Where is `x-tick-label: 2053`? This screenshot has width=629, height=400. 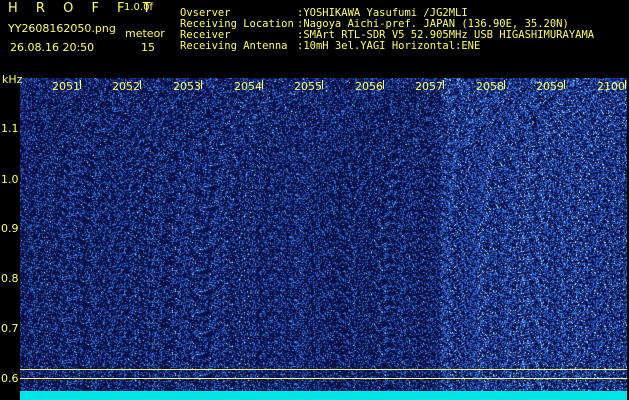 x-tick-label: 2053 is located at coordinates (187, 86).